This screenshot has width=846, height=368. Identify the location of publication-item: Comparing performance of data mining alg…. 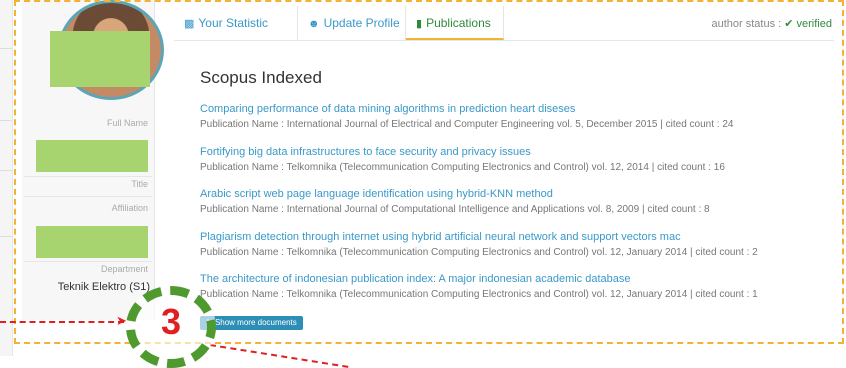
(466, 116).